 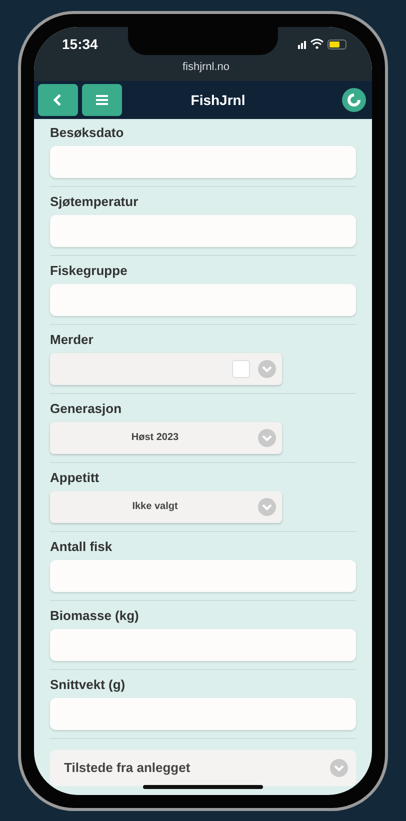 I want to click on select-field: Høst 2023, so click(x=166, y=438).